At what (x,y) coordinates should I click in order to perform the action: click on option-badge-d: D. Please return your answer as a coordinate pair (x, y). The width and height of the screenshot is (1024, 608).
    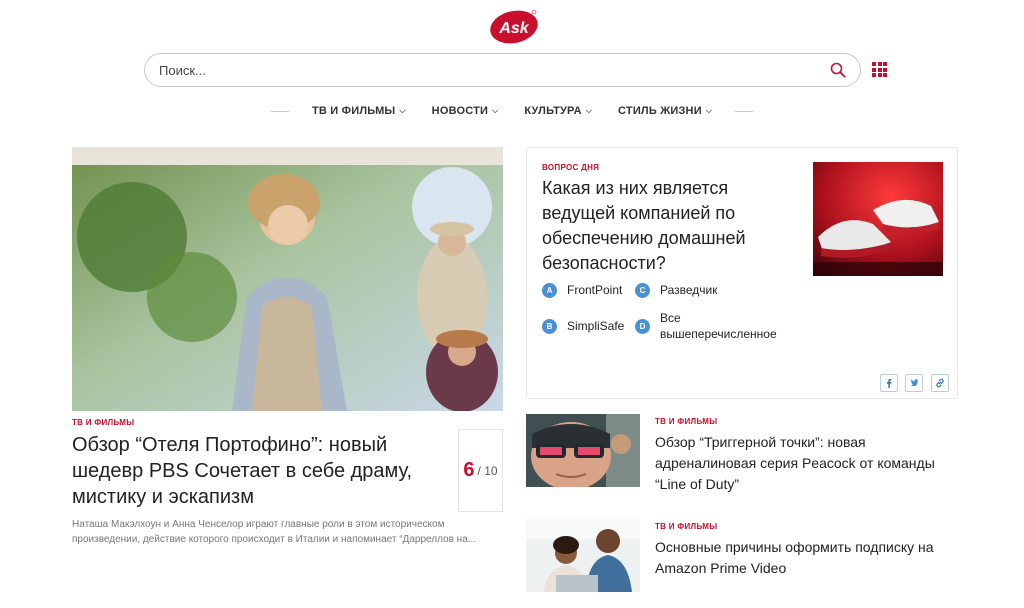
    Looking at the image, I should click on (642, 326).